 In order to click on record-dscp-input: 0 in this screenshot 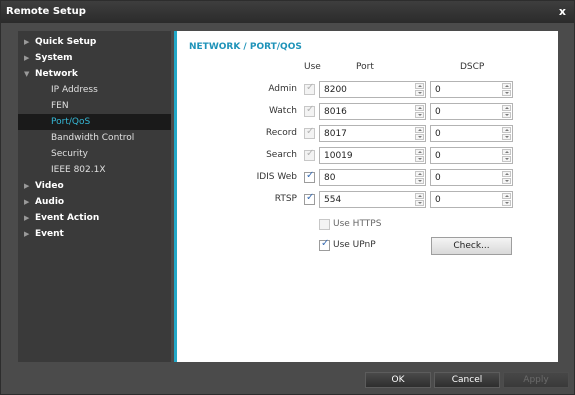, I will do `click(471, 133)`.